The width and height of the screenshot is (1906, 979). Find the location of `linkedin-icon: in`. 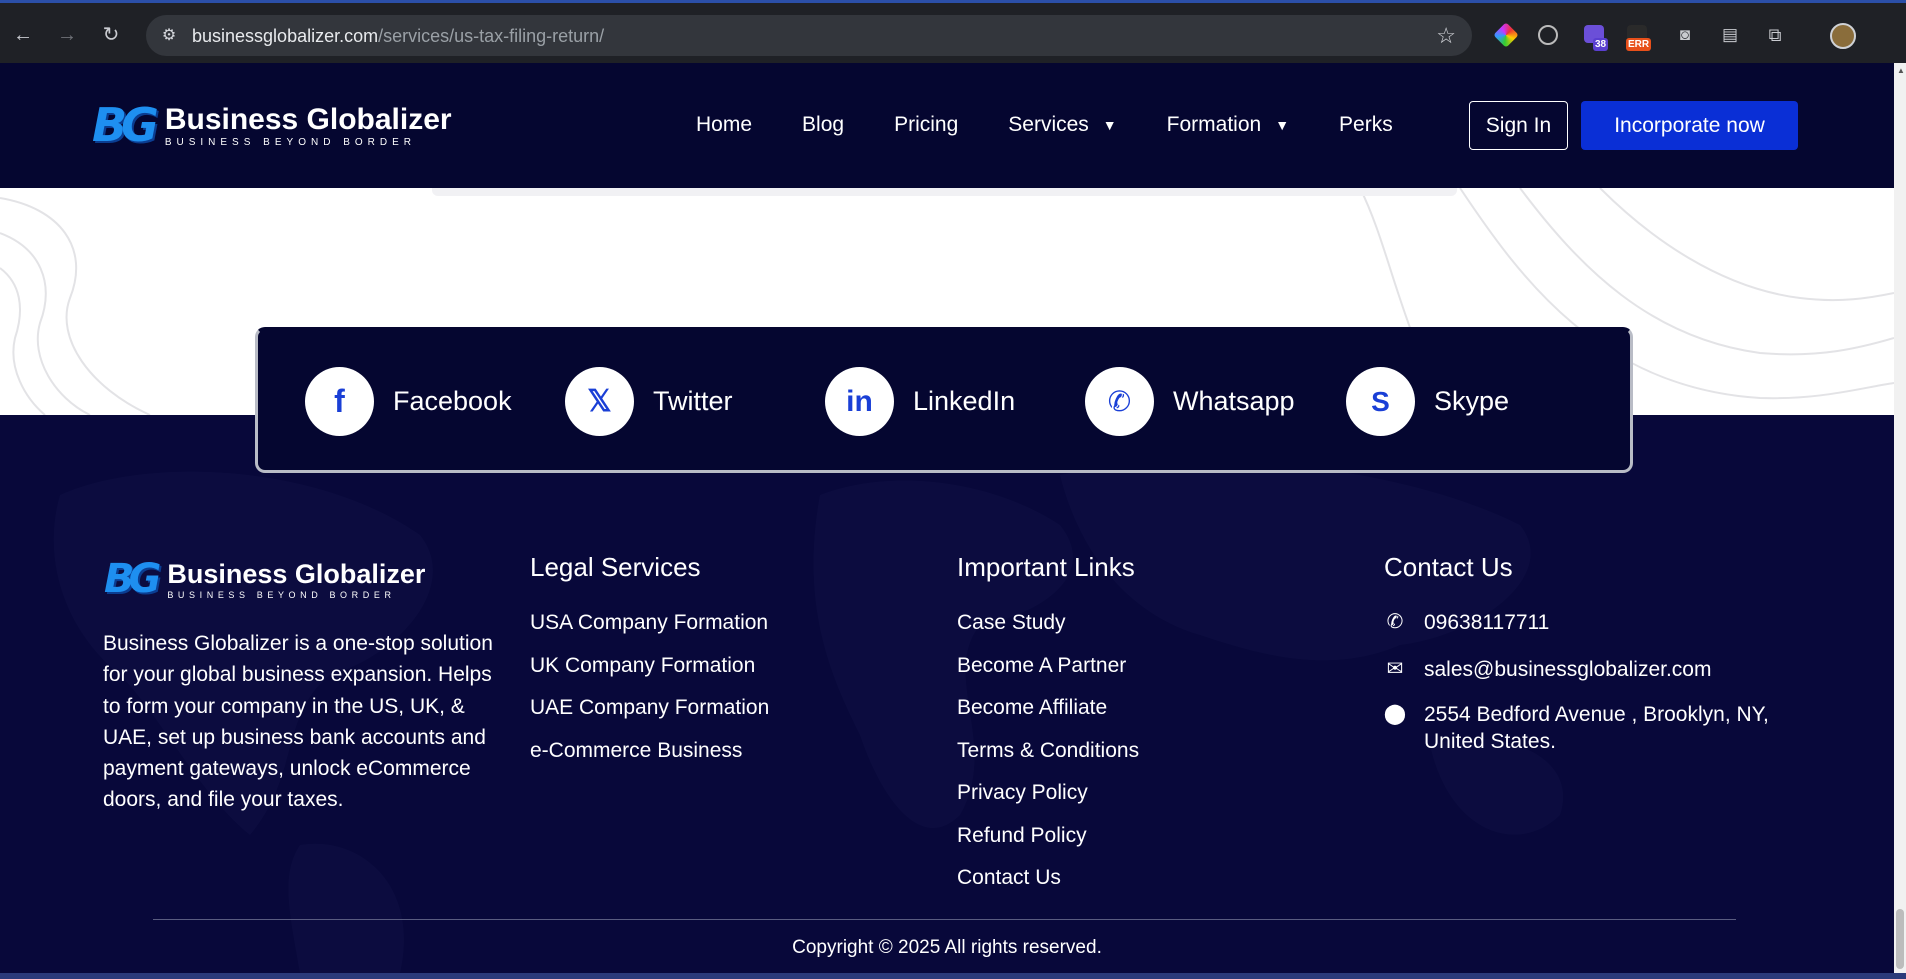

linkedin-icon: in is located at coordinates (859, 401).